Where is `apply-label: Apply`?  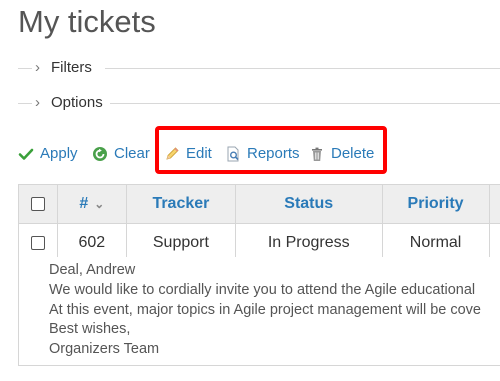 apply-label: Apply is located at coordinates (59, 154).